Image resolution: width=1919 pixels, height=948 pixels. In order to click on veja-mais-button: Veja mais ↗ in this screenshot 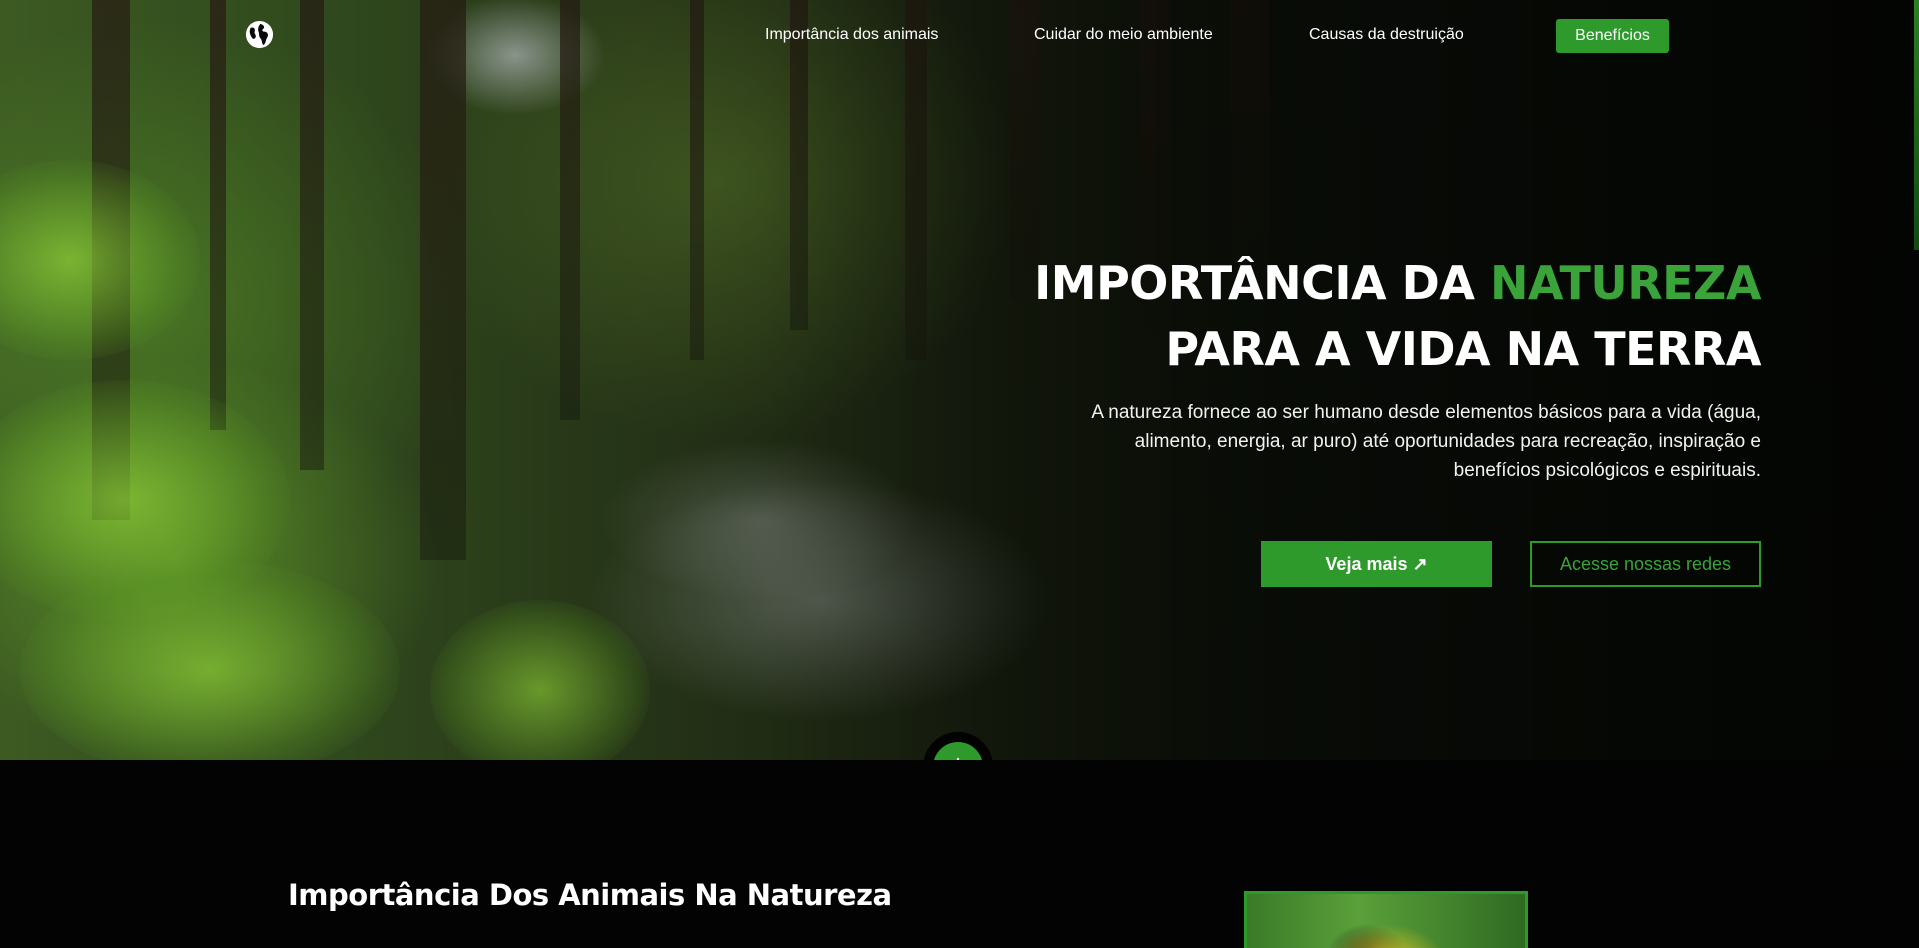, I will do `click(1376, 564)`.